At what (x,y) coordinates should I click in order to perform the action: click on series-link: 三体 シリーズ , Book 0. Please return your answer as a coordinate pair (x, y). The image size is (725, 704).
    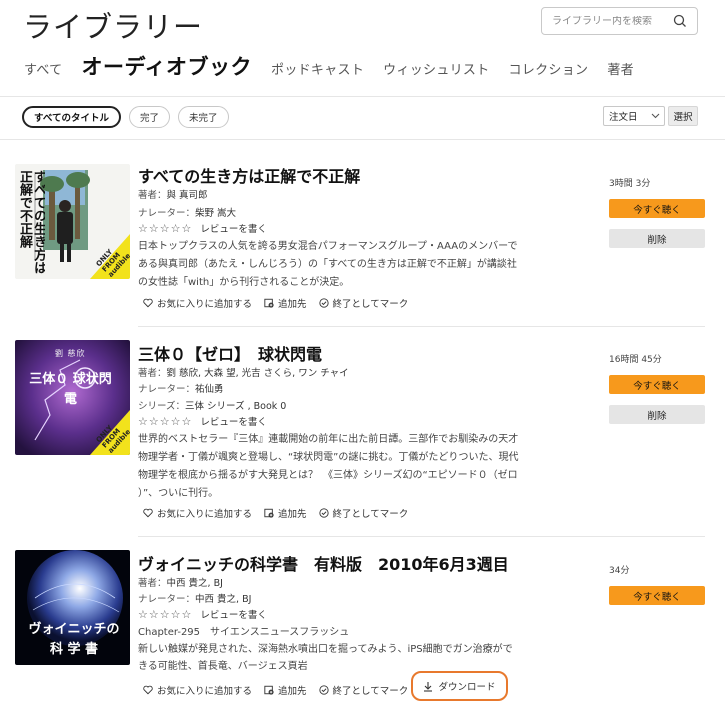
    Looking at the image, I should click on (235, 406).